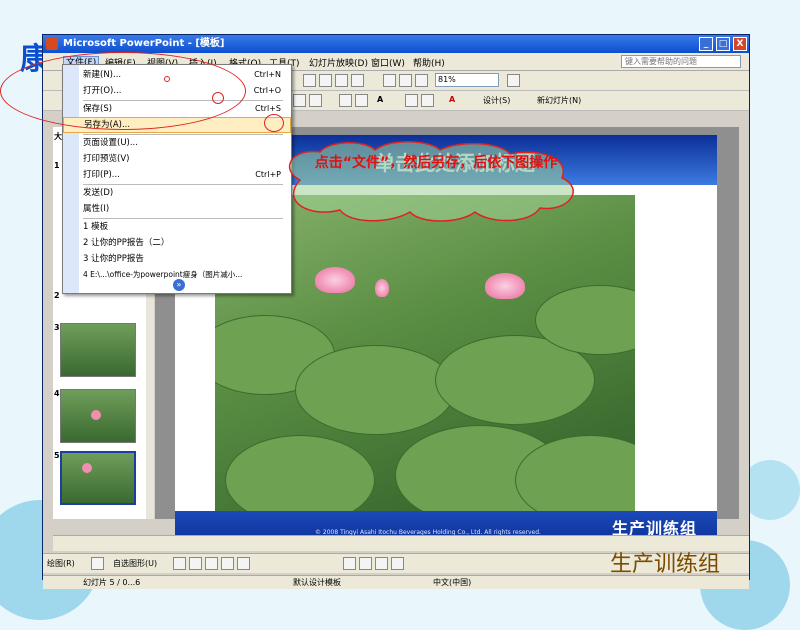  What do you see at coordinates (429, 62) in the screenshot?
I see `menu-help: 帮助(H)` at bounding box center [429, 62].